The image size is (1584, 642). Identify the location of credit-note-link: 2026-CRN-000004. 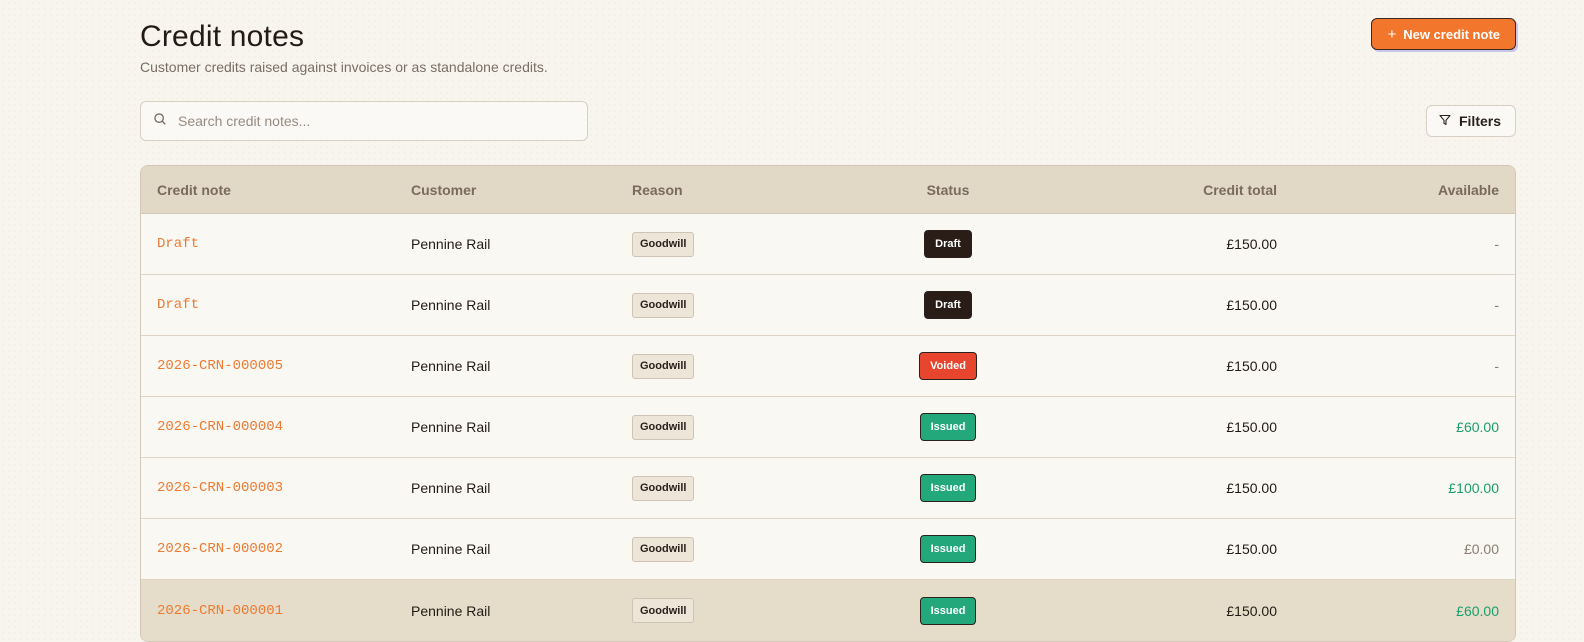
(220, 427).